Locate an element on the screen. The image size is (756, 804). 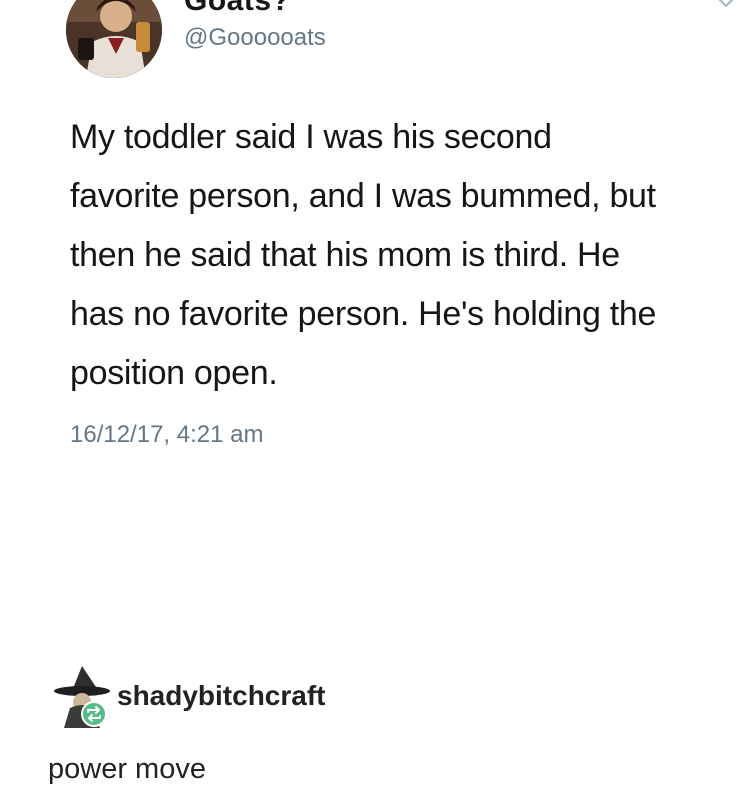
chevron-down-icon is located at coordinates (726, 5).